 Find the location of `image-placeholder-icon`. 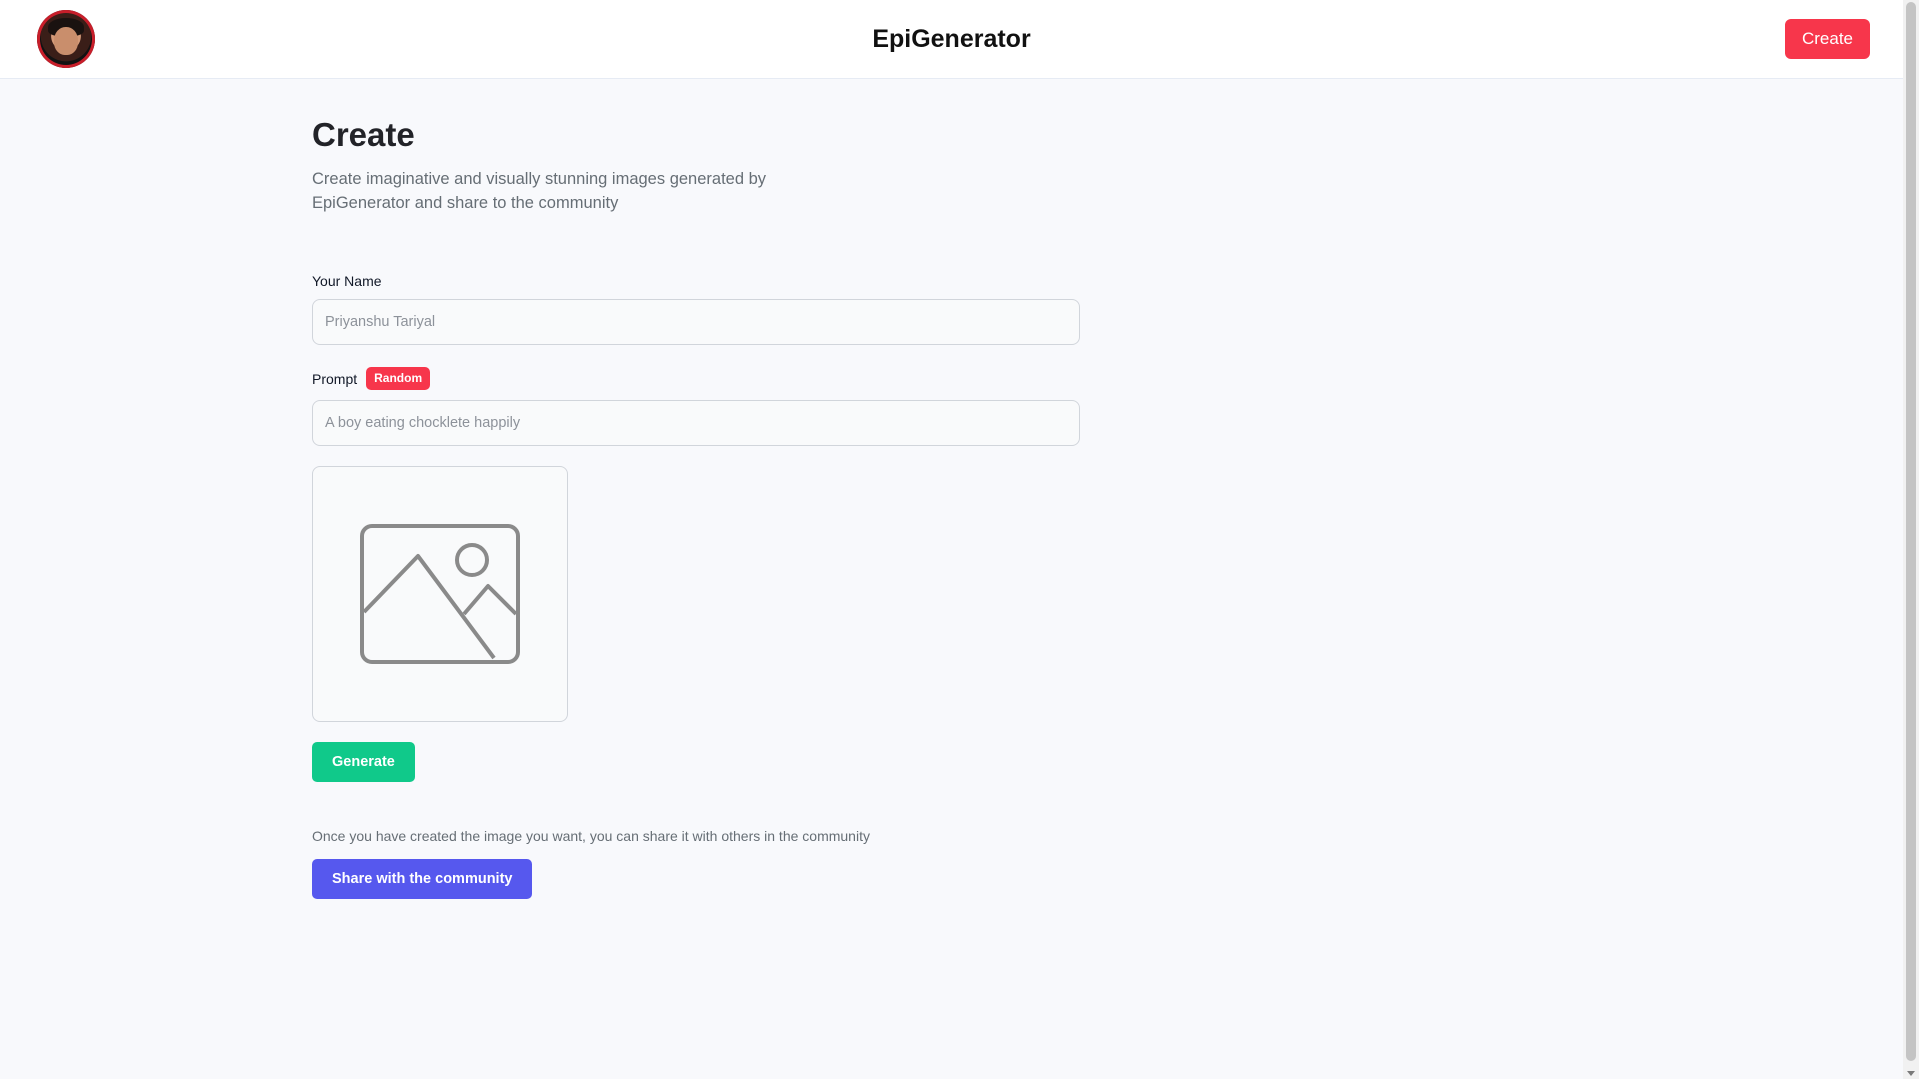

image-placeholder-icon is located at coordinates (440, 594).